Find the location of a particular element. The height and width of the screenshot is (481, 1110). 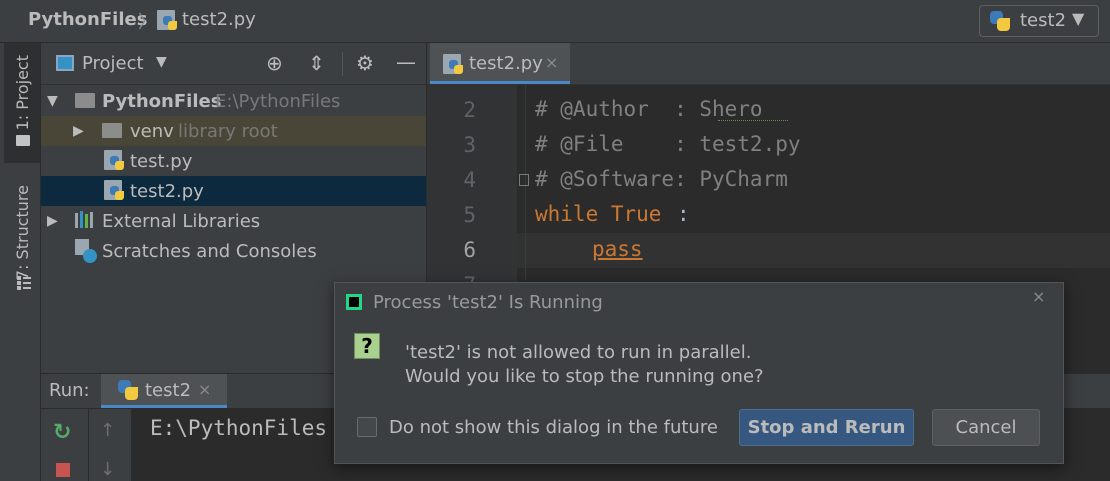

dialog-title: Process 'test2' Is Running is located at coordinates (488, 302).